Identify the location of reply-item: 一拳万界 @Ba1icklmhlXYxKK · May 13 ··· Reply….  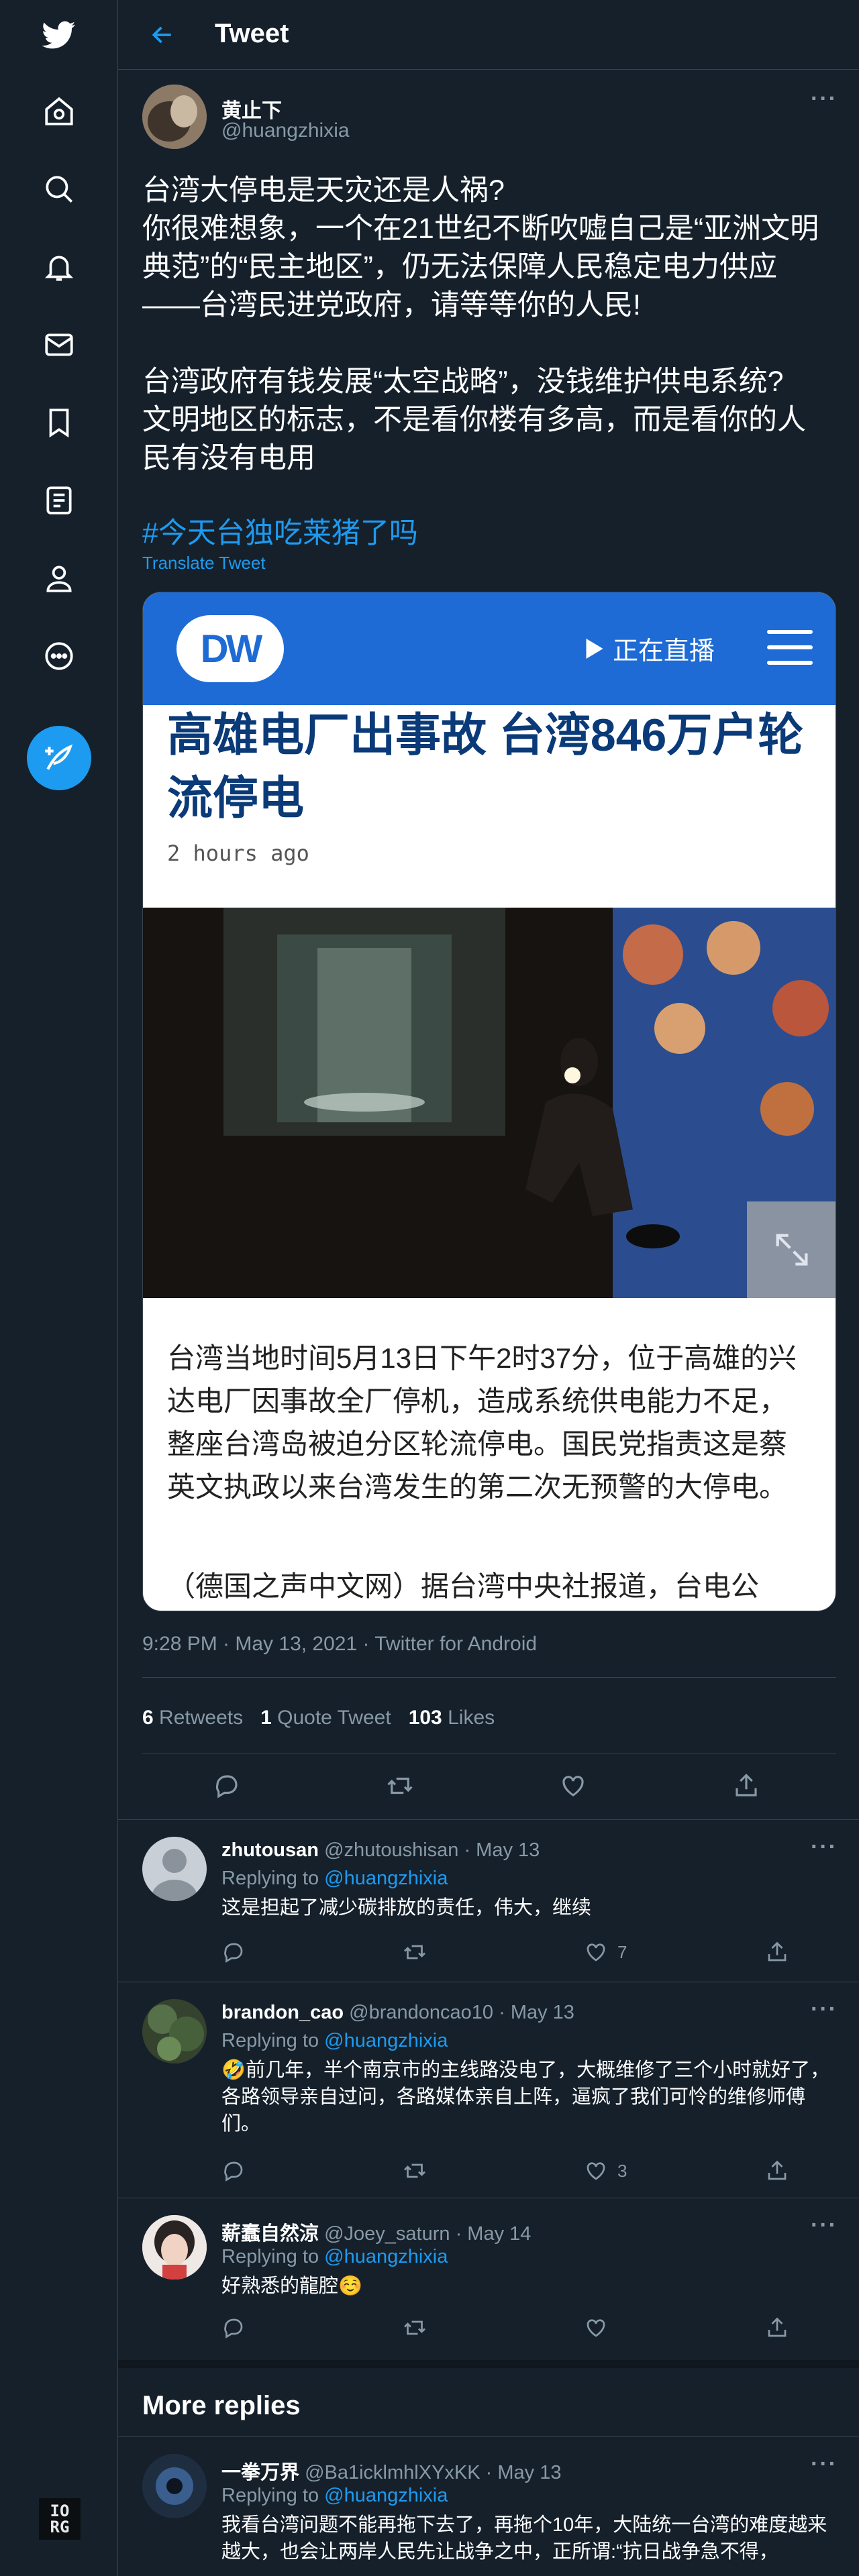
(489, 2506).